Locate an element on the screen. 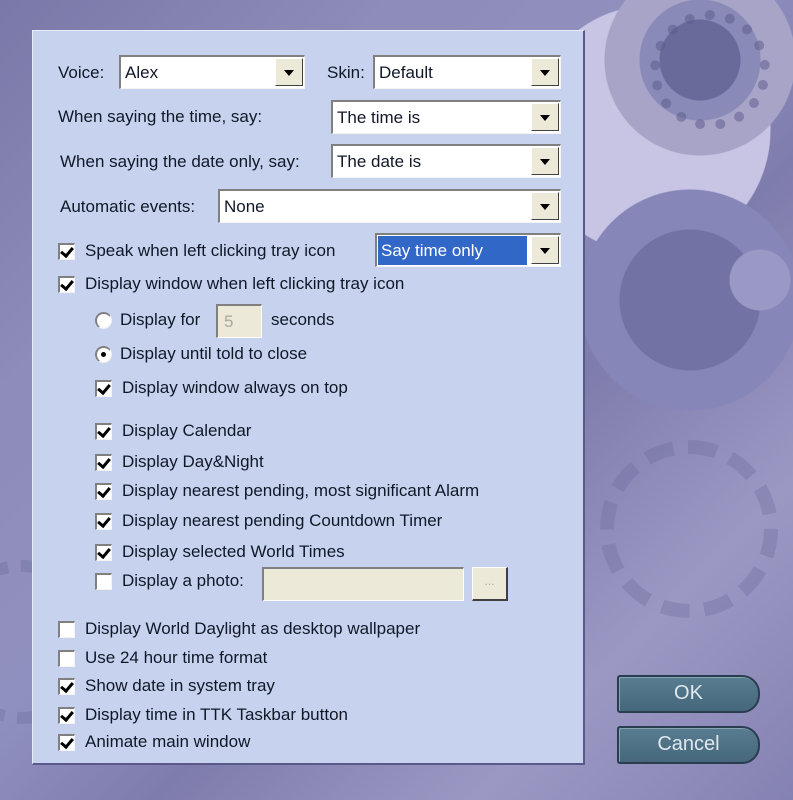  speak-tray-label: Speak when left clicking tray icon is located at coordinates (210, 250).